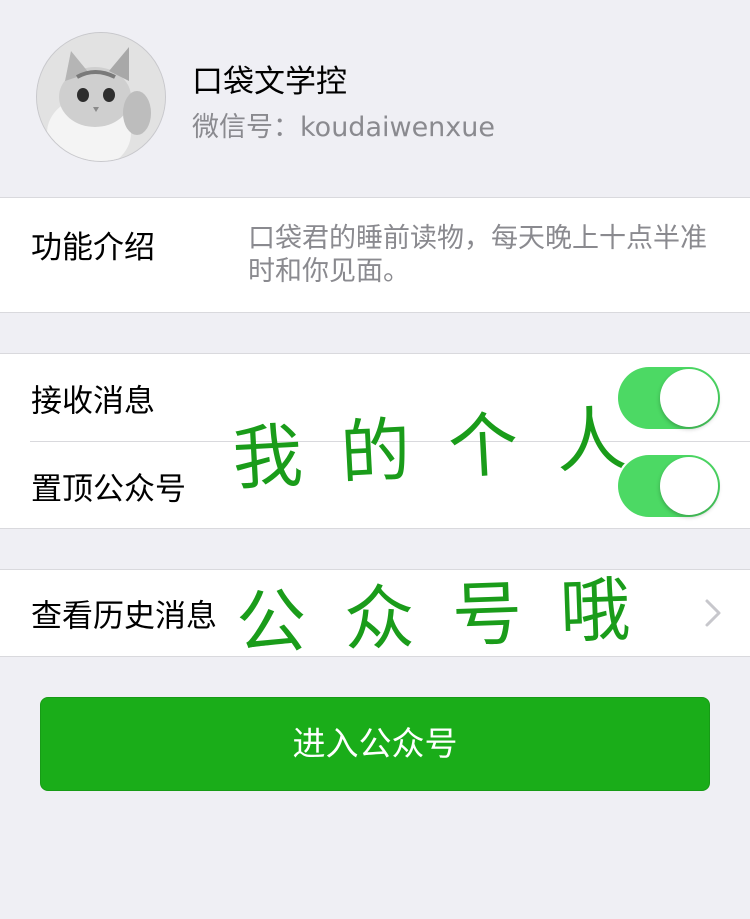 This screenshot has height=919, width=750. Describe the element at coordinates (713, 613) in the screenshot. I see `chevron-right-icon` at that location.